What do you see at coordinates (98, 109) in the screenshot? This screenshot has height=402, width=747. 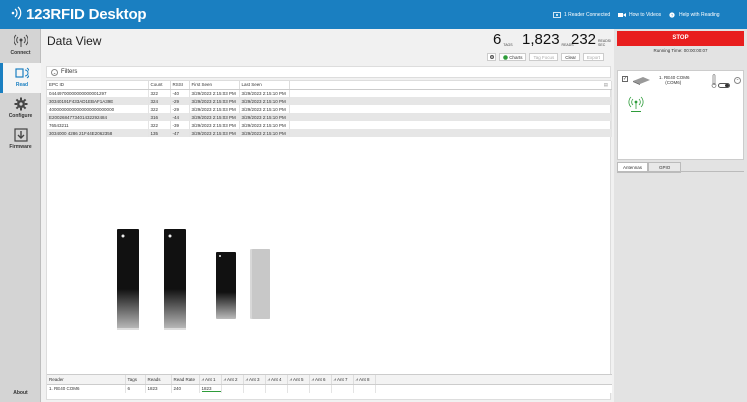 I see `epc-cell: 40000000000000000000000000` at bounding box center [98, 109].